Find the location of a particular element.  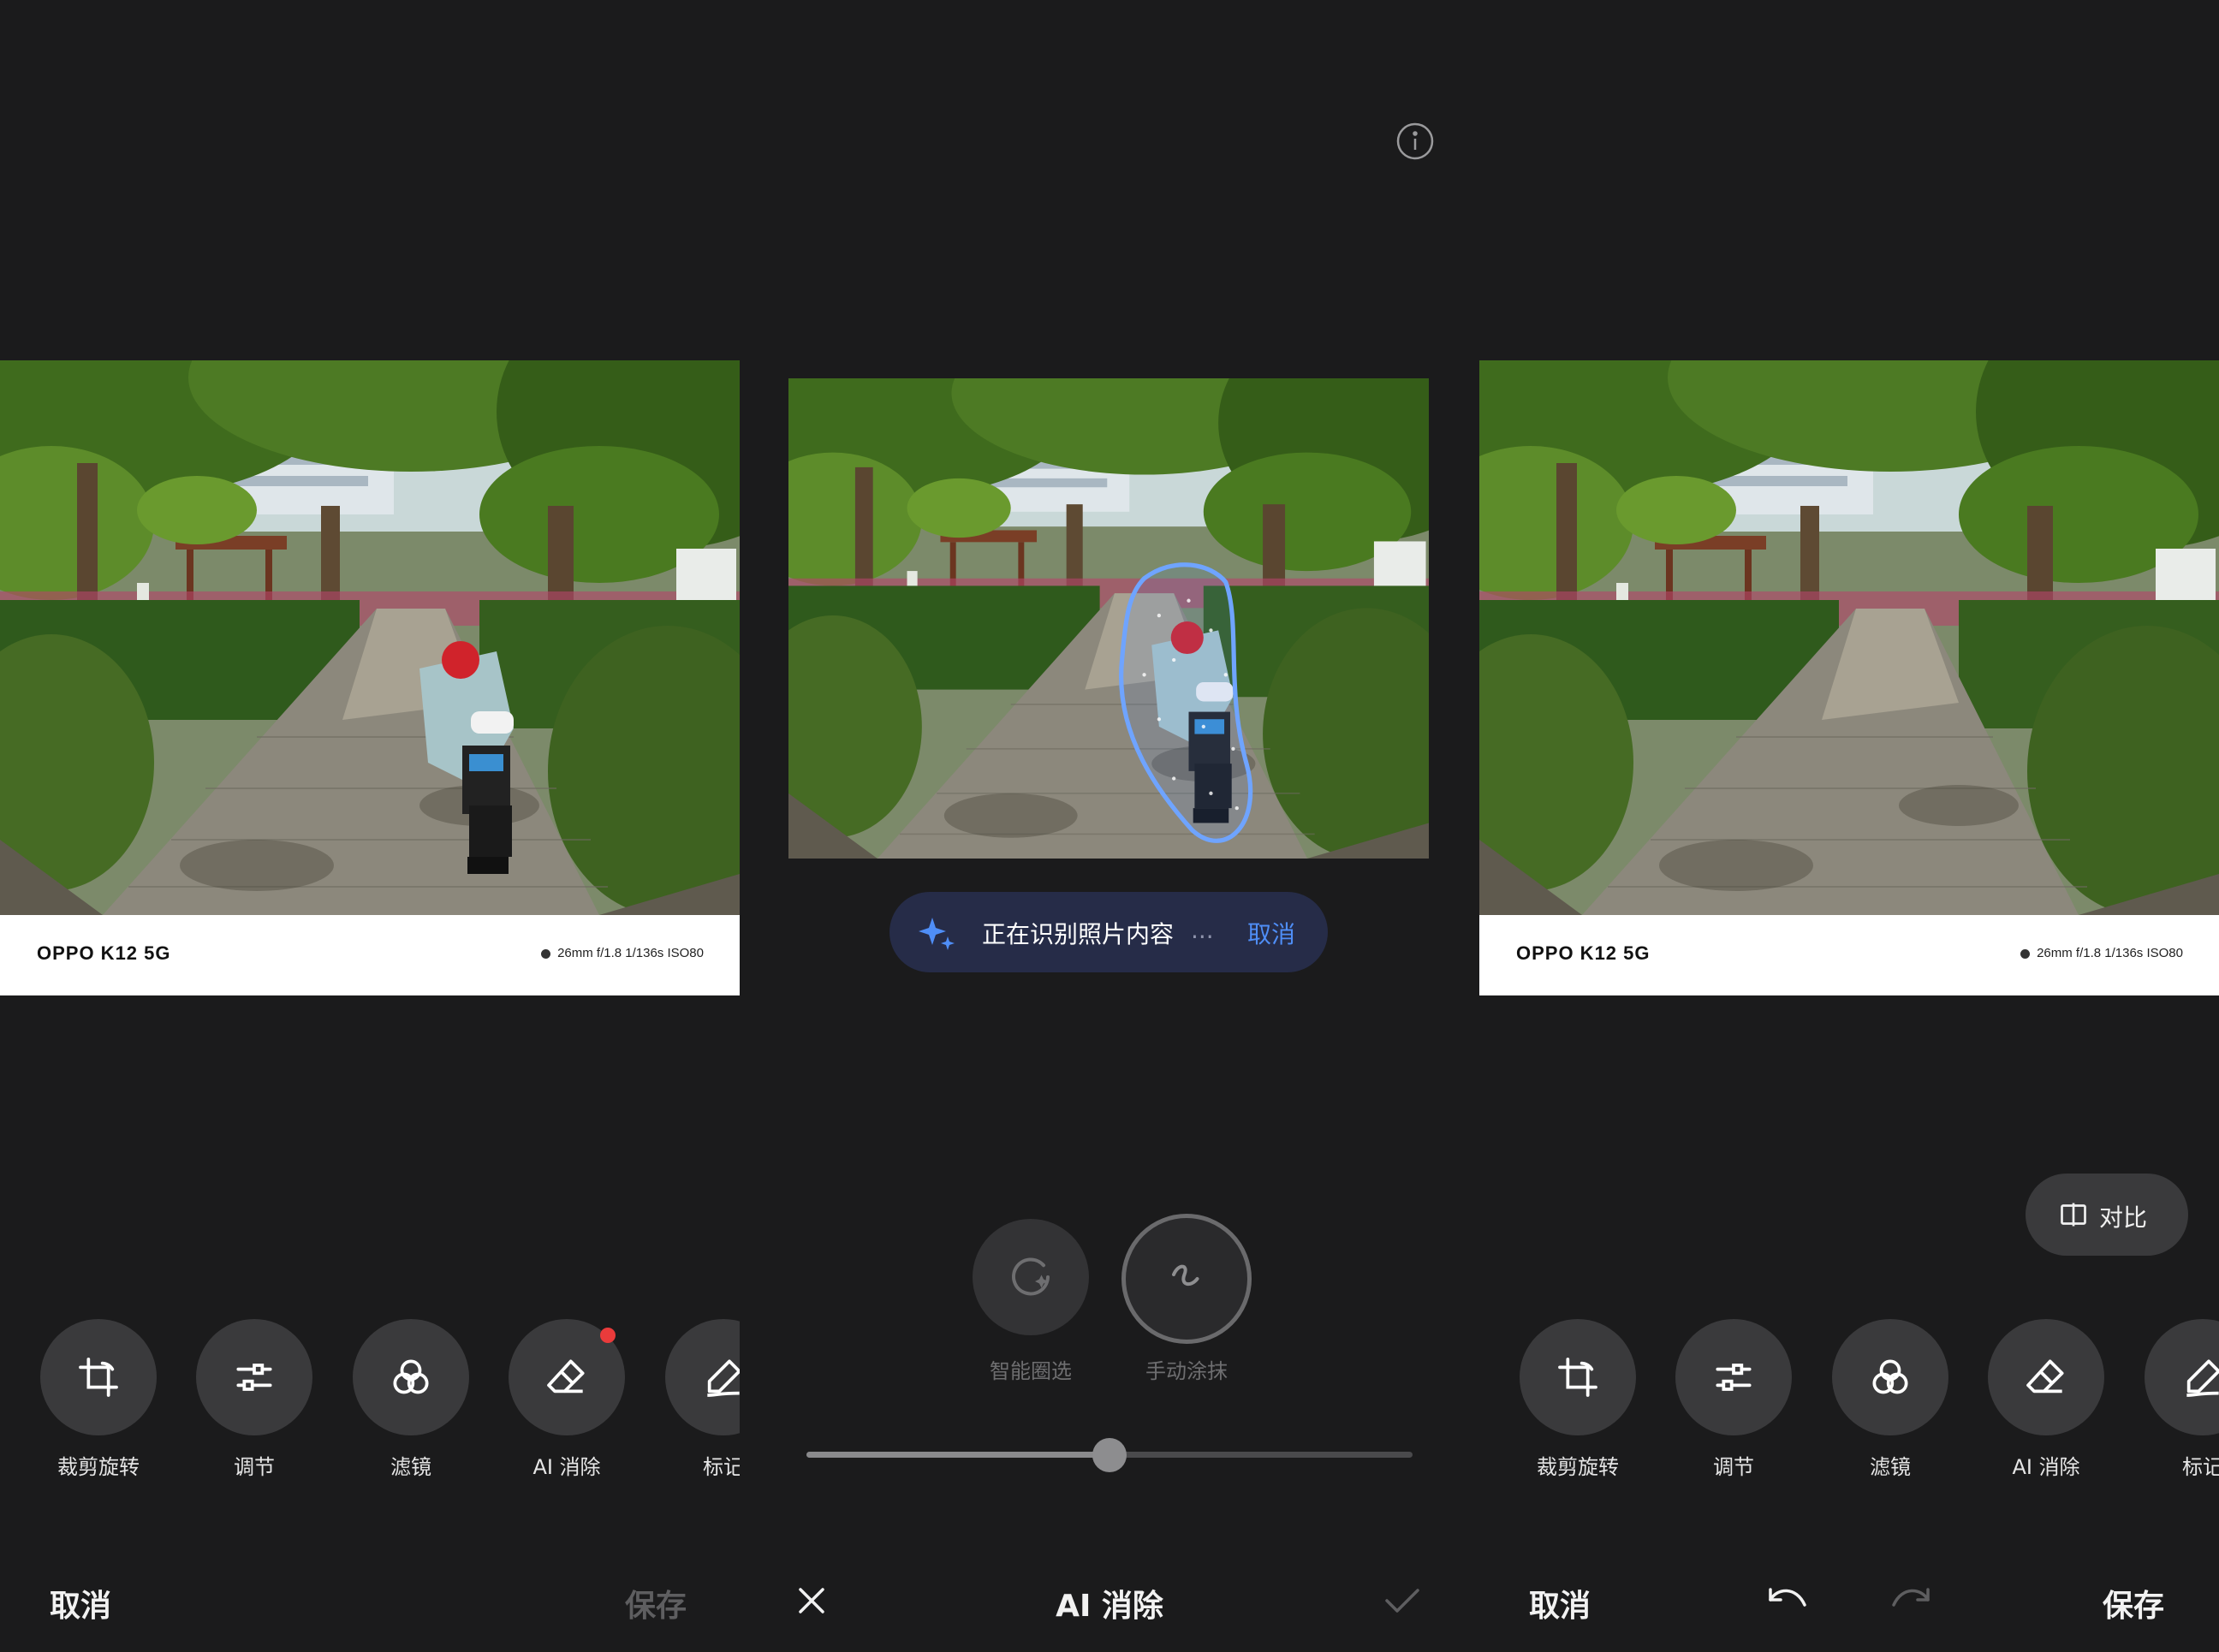

slider-thumb is located at coordinates (1109, 1455).